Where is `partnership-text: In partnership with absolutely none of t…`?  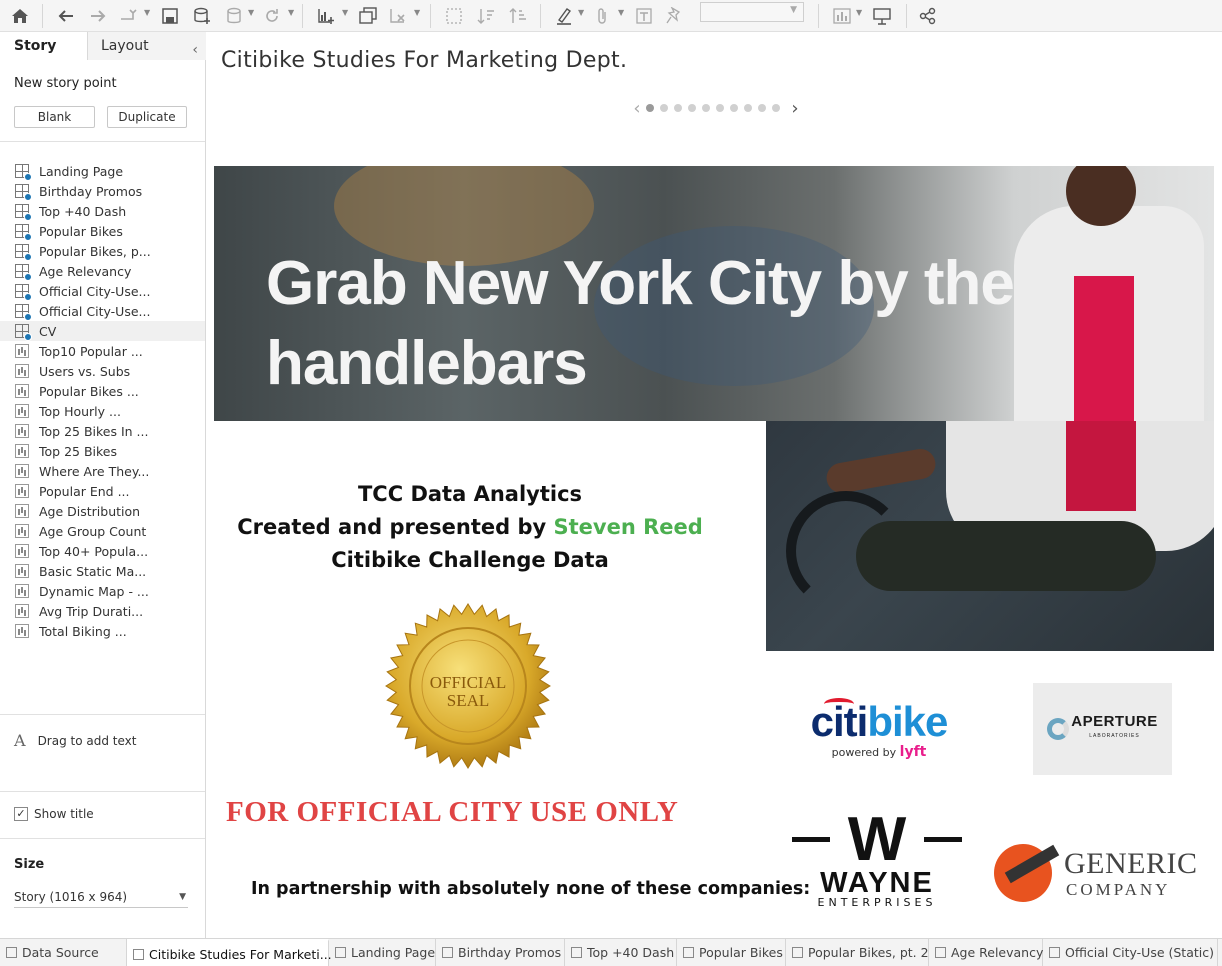 partnership-text: In partnership with absolutely none of t… is located at coordinates (531, 889).